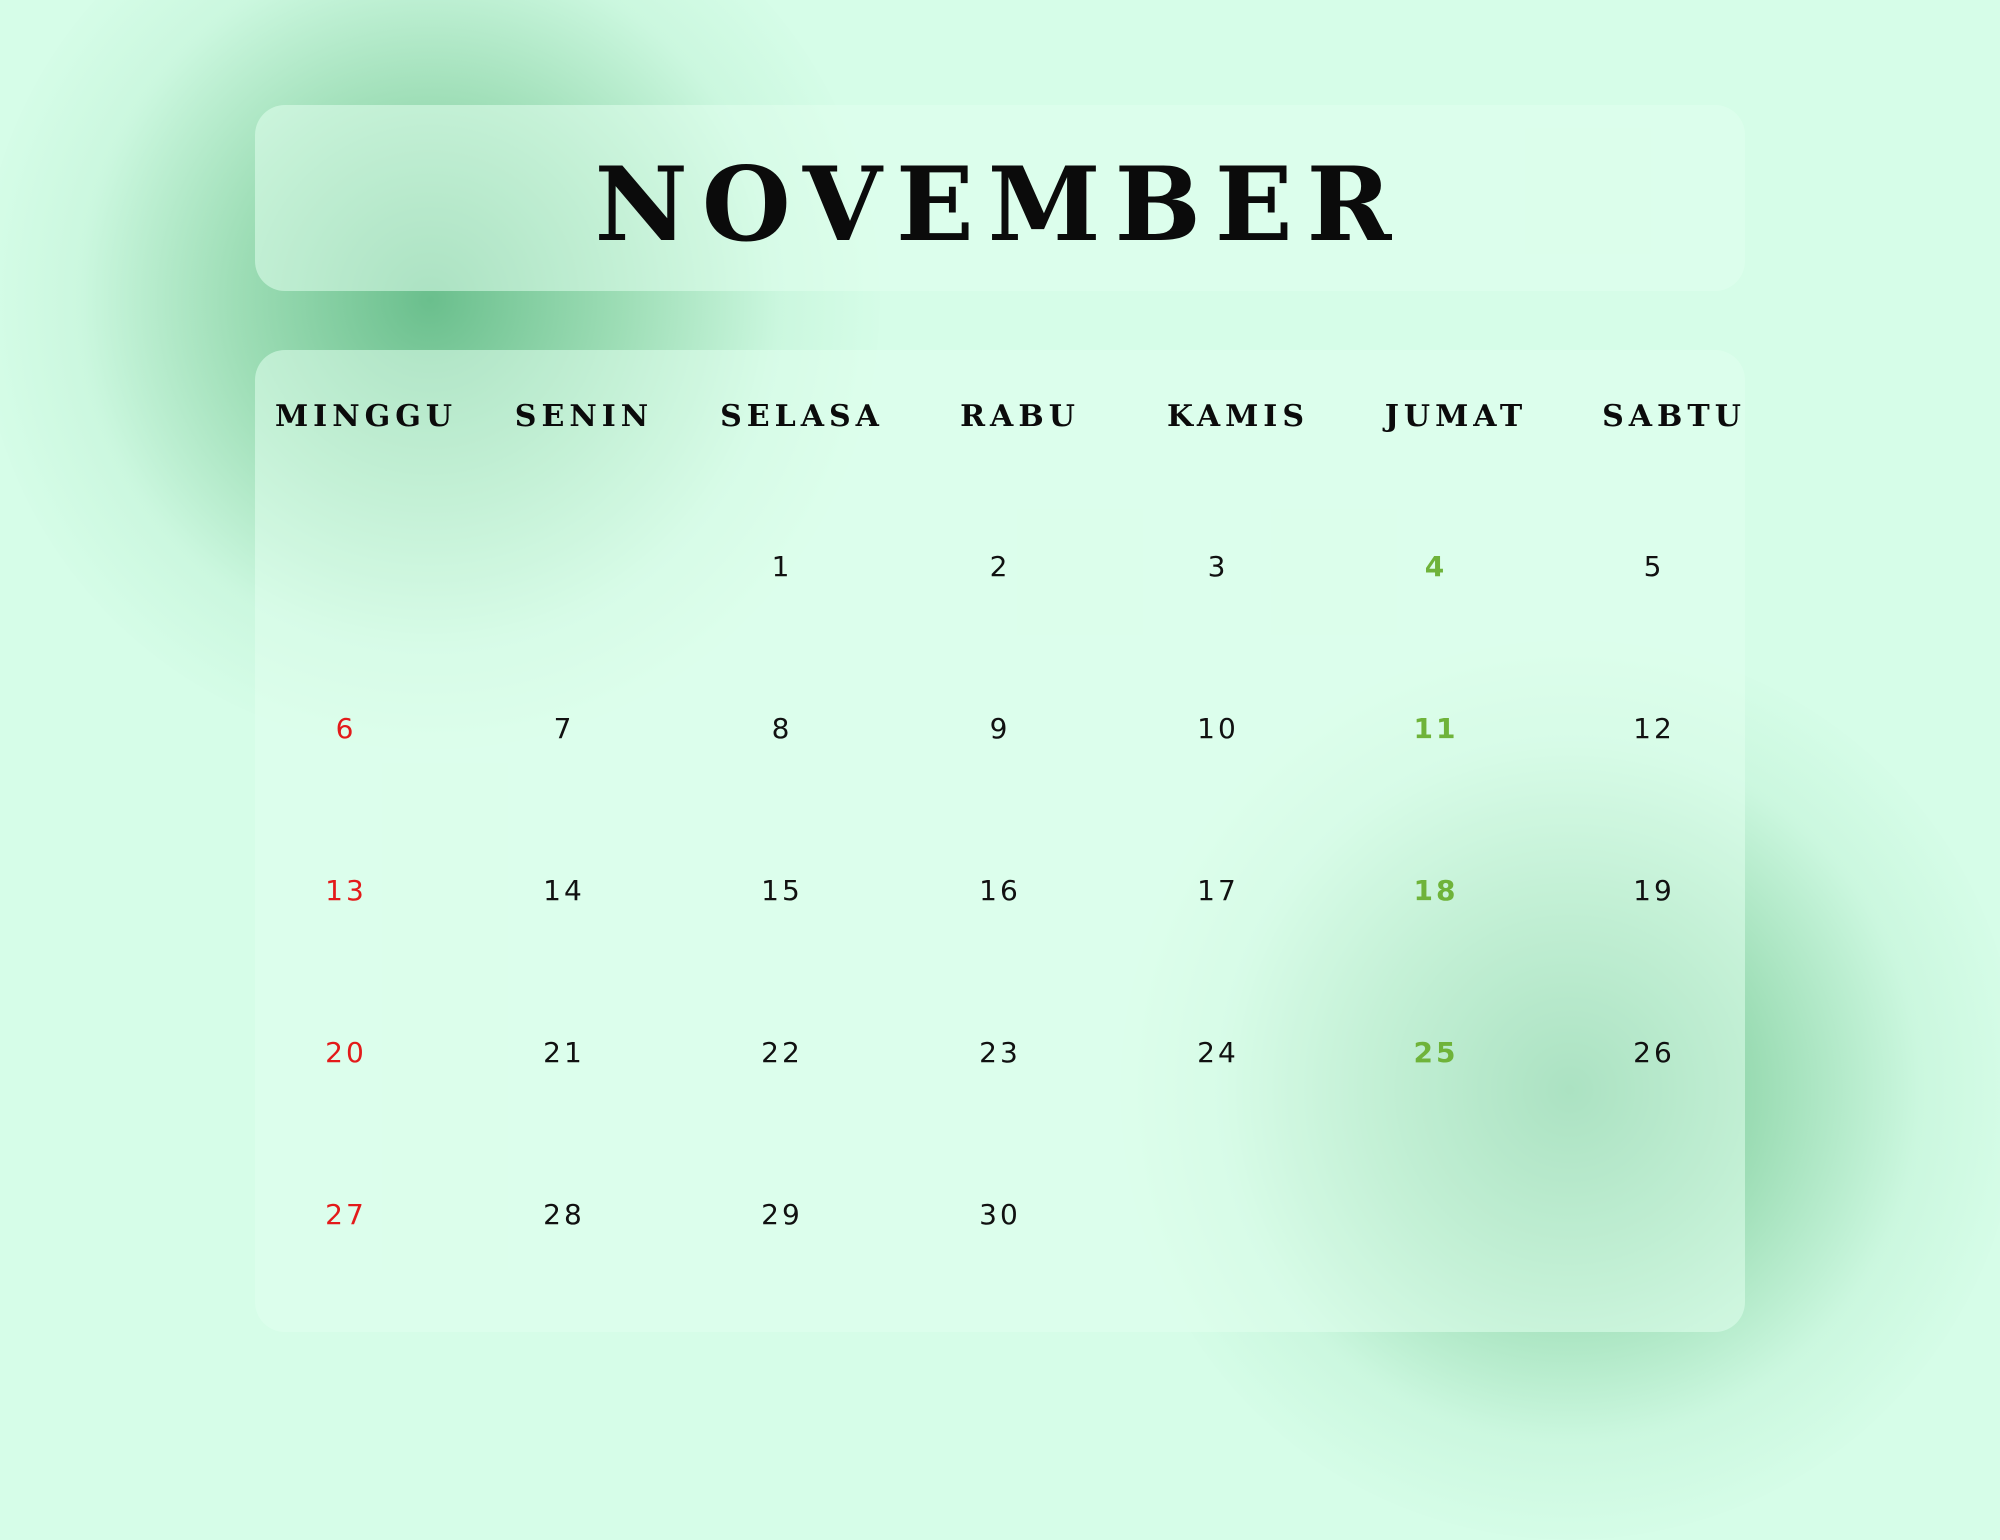  I want to click on day-cell: 27, so click(346, 1214).